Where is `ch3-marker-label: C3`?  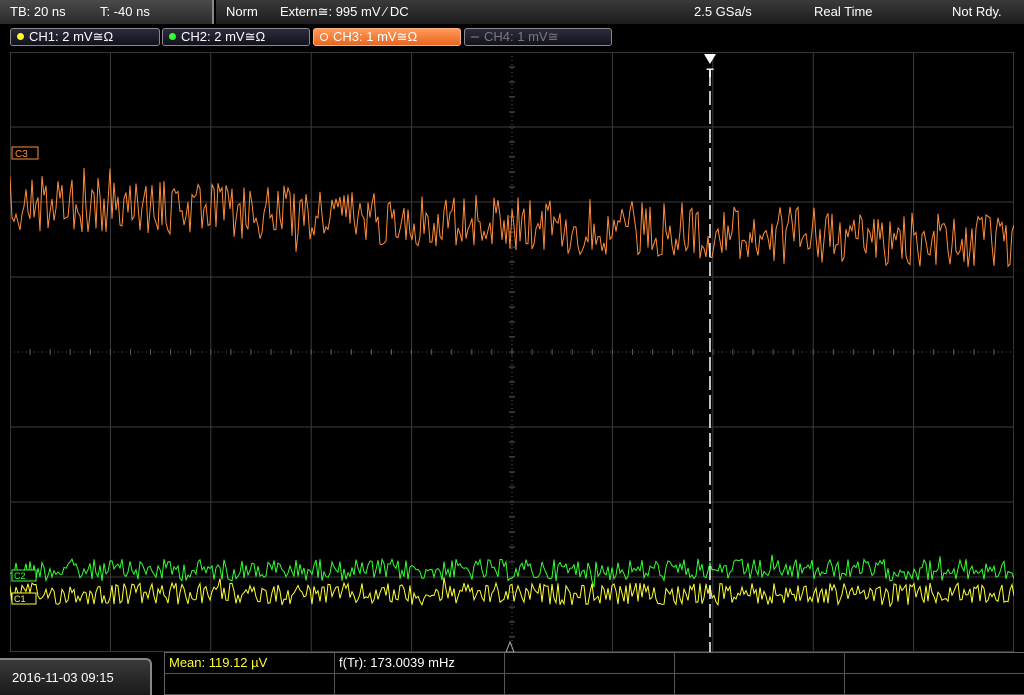 ch3-marker-label: C3 is located at coordinates (21, 154).